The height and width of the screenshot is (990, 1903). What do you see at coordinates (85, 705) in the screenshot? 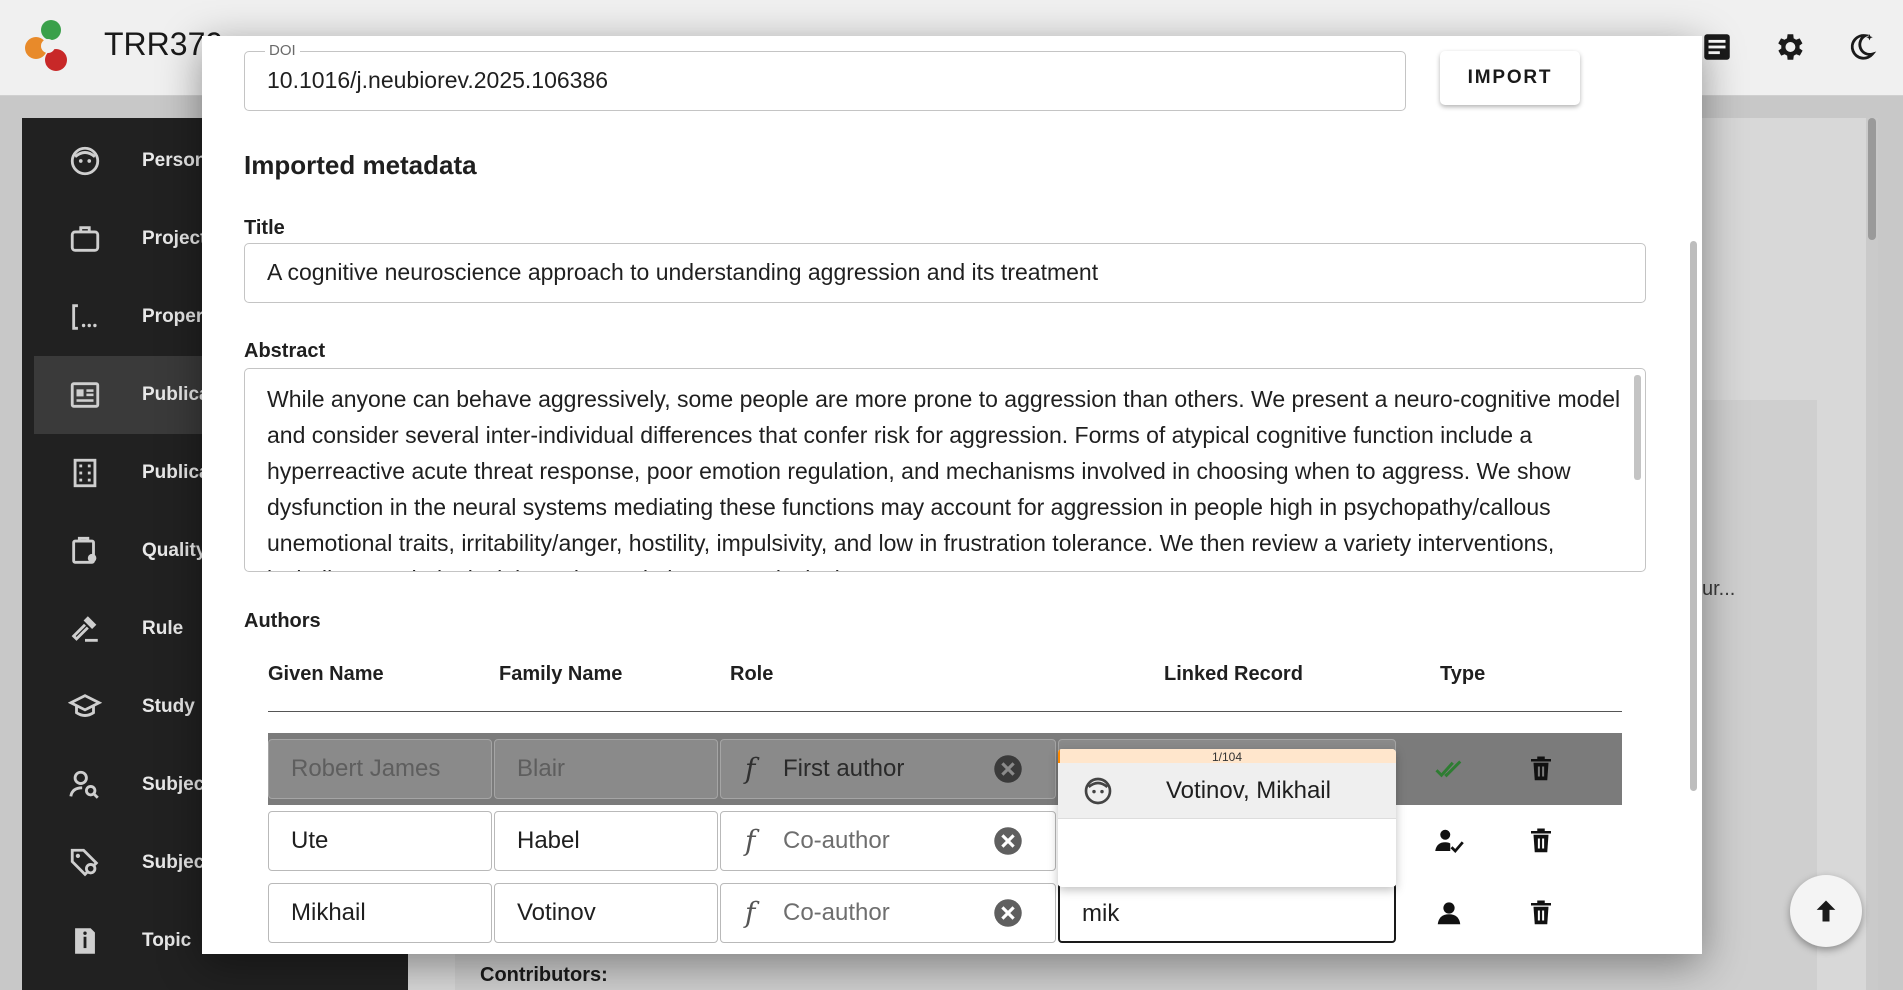
I see `school-icon` at bounding box center [85, 705].